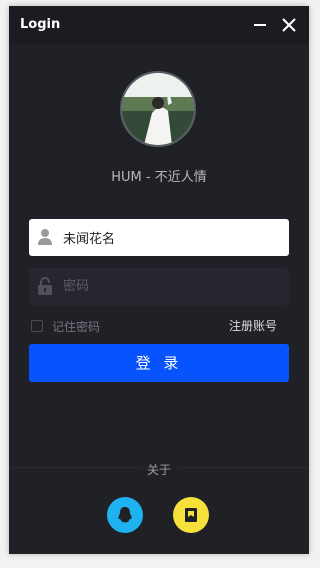 This screenshot has width=320, height=568. What do you see at coordinates (45, 286) in the screenshot?
I see `lock-icon` at bounding box center [45, 286].